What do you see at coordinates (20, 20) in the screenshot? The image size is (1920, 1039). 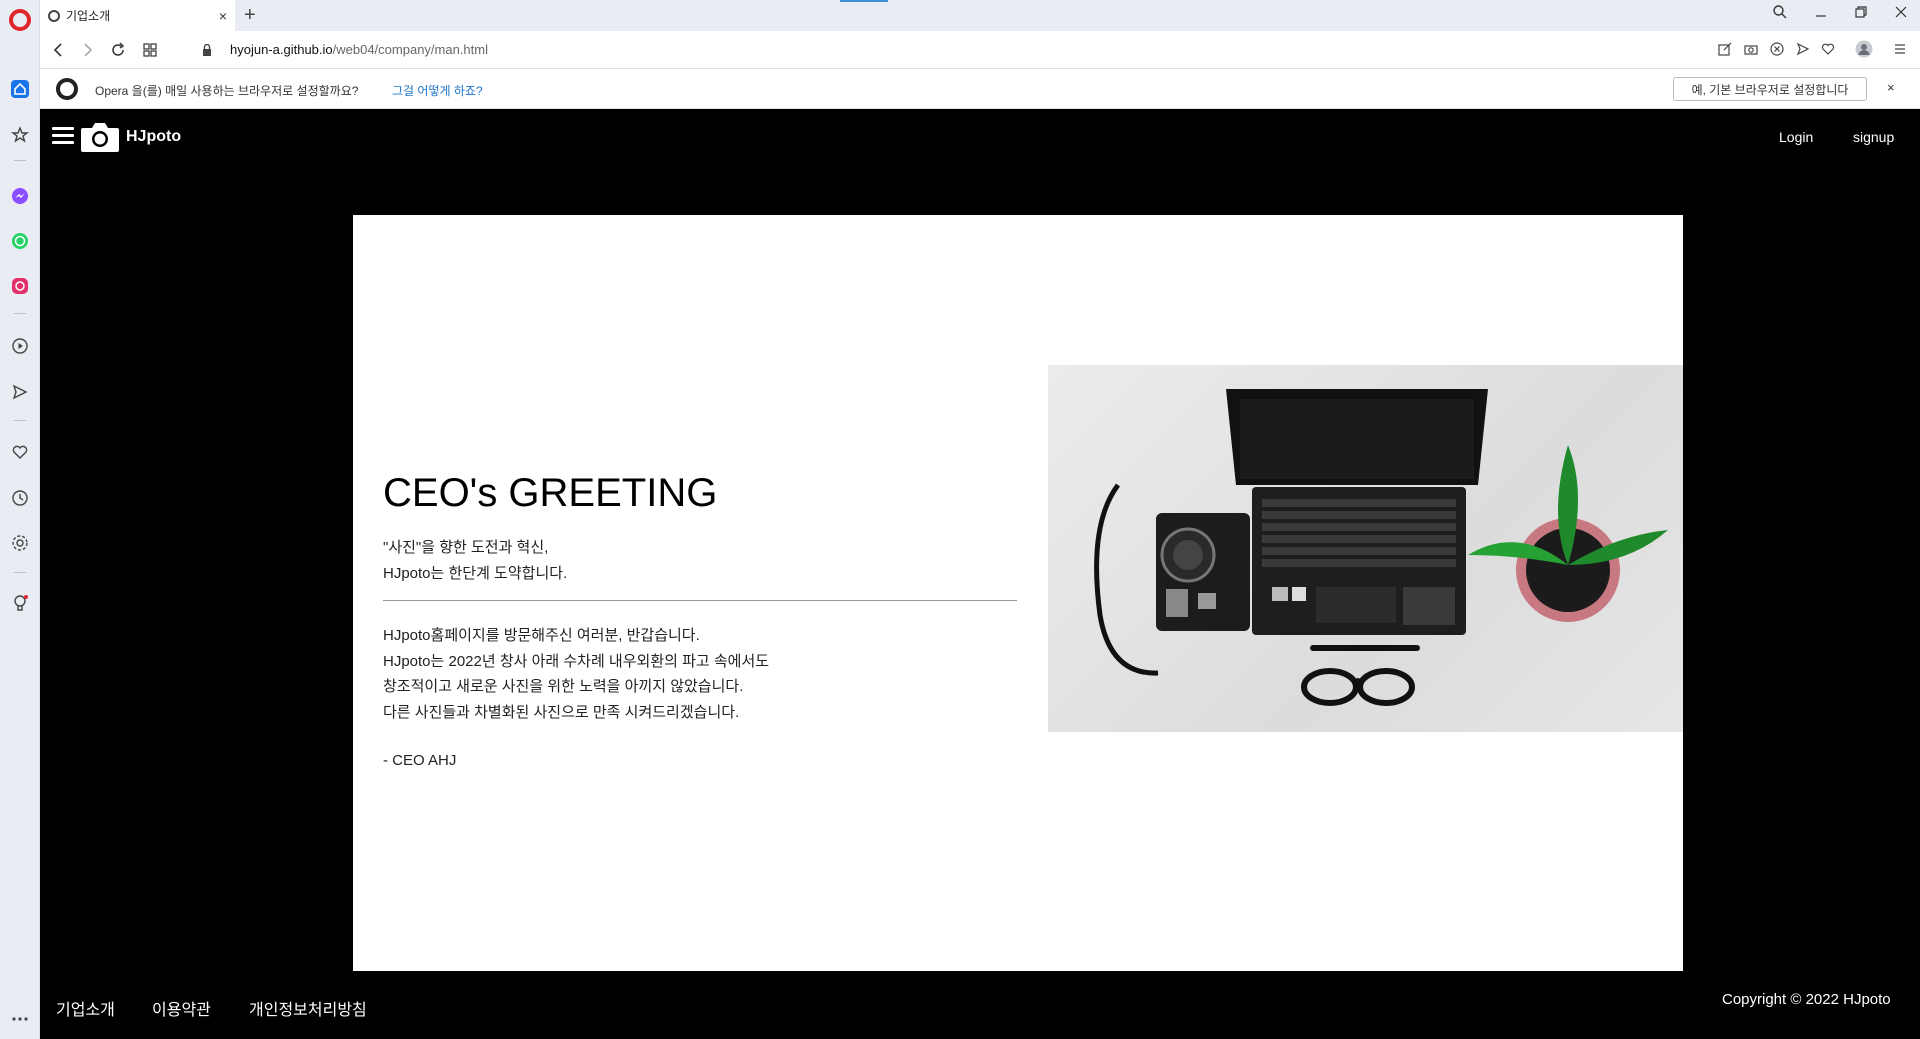 I see `opera-logo-icon` at bounding box center [20, 20].